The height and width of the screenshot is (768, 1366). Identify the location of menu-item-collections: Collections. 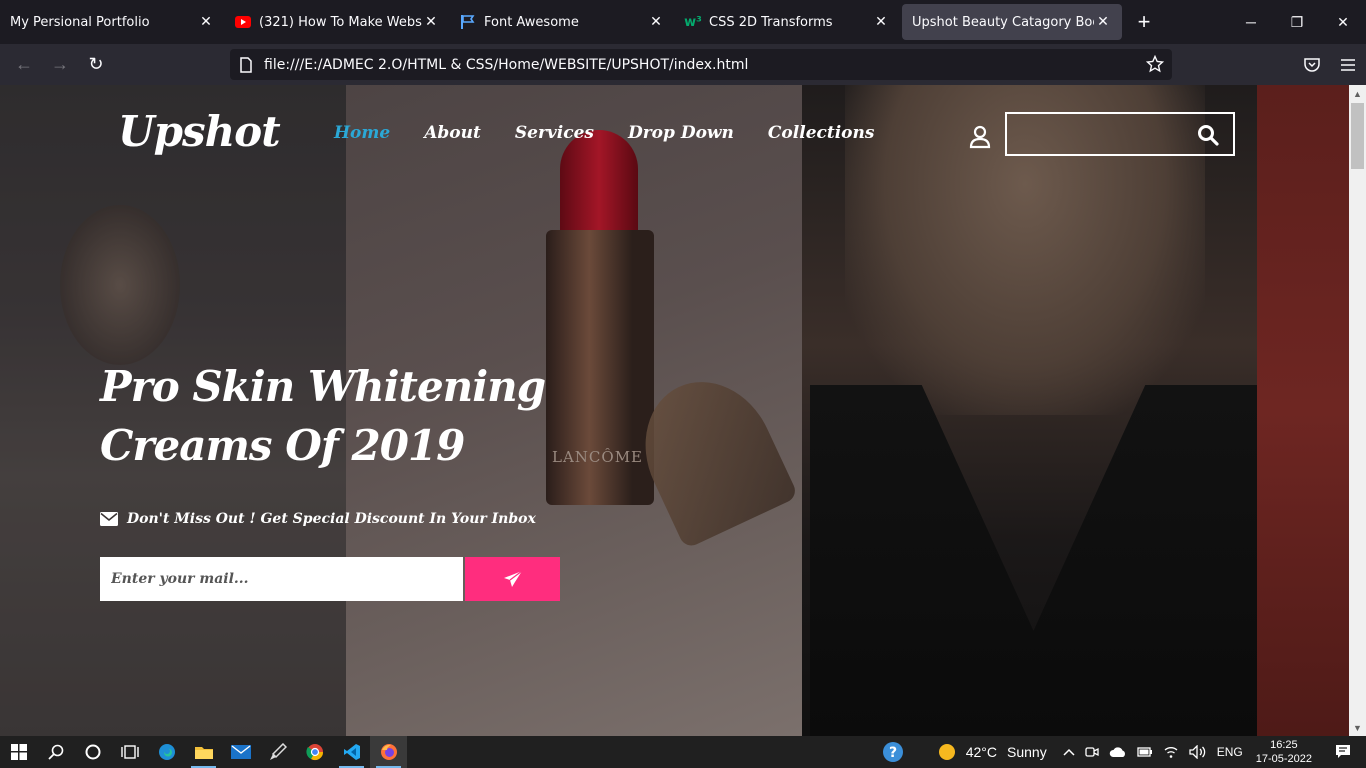
(821, 133).